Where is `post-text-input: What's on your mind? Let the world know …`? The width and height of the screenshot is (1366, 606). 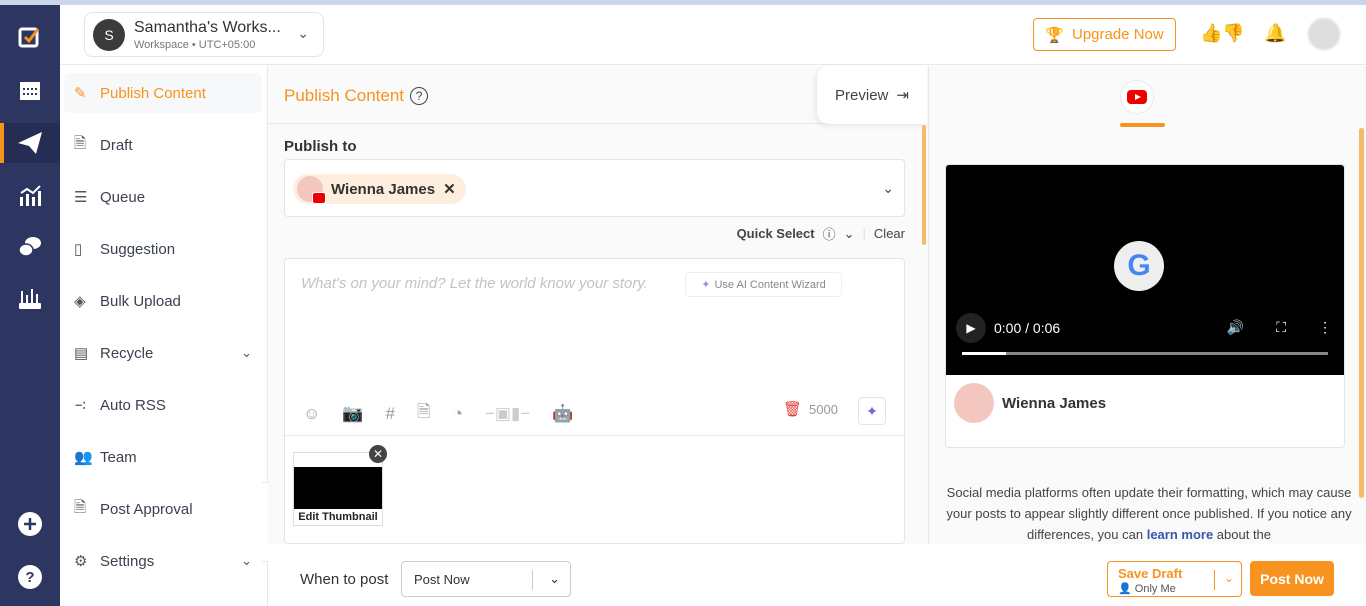
post-text-input: What's on your mind? Let the world know … is located at coordinates (474, 283).